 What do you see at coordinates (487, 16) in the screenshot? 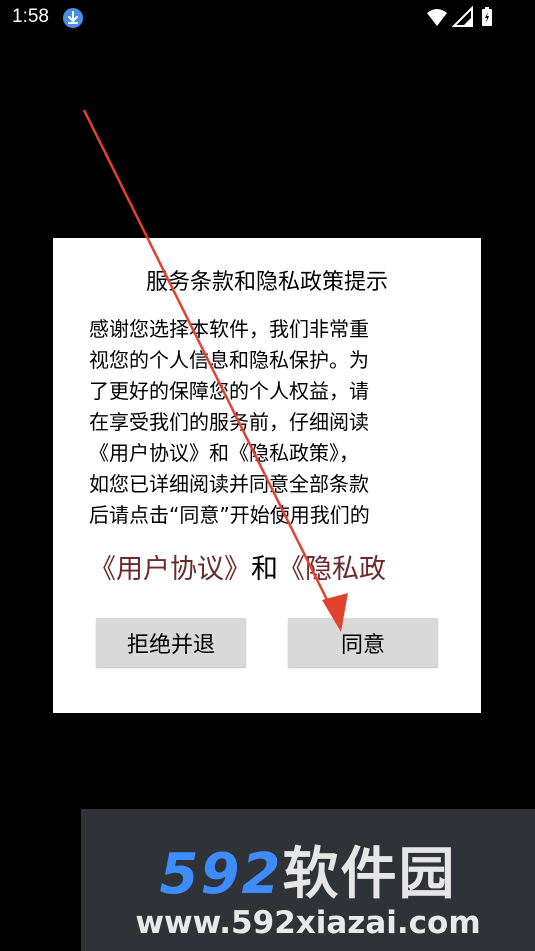
I see `battery-charging-icon` at bounding box center [487, 16].